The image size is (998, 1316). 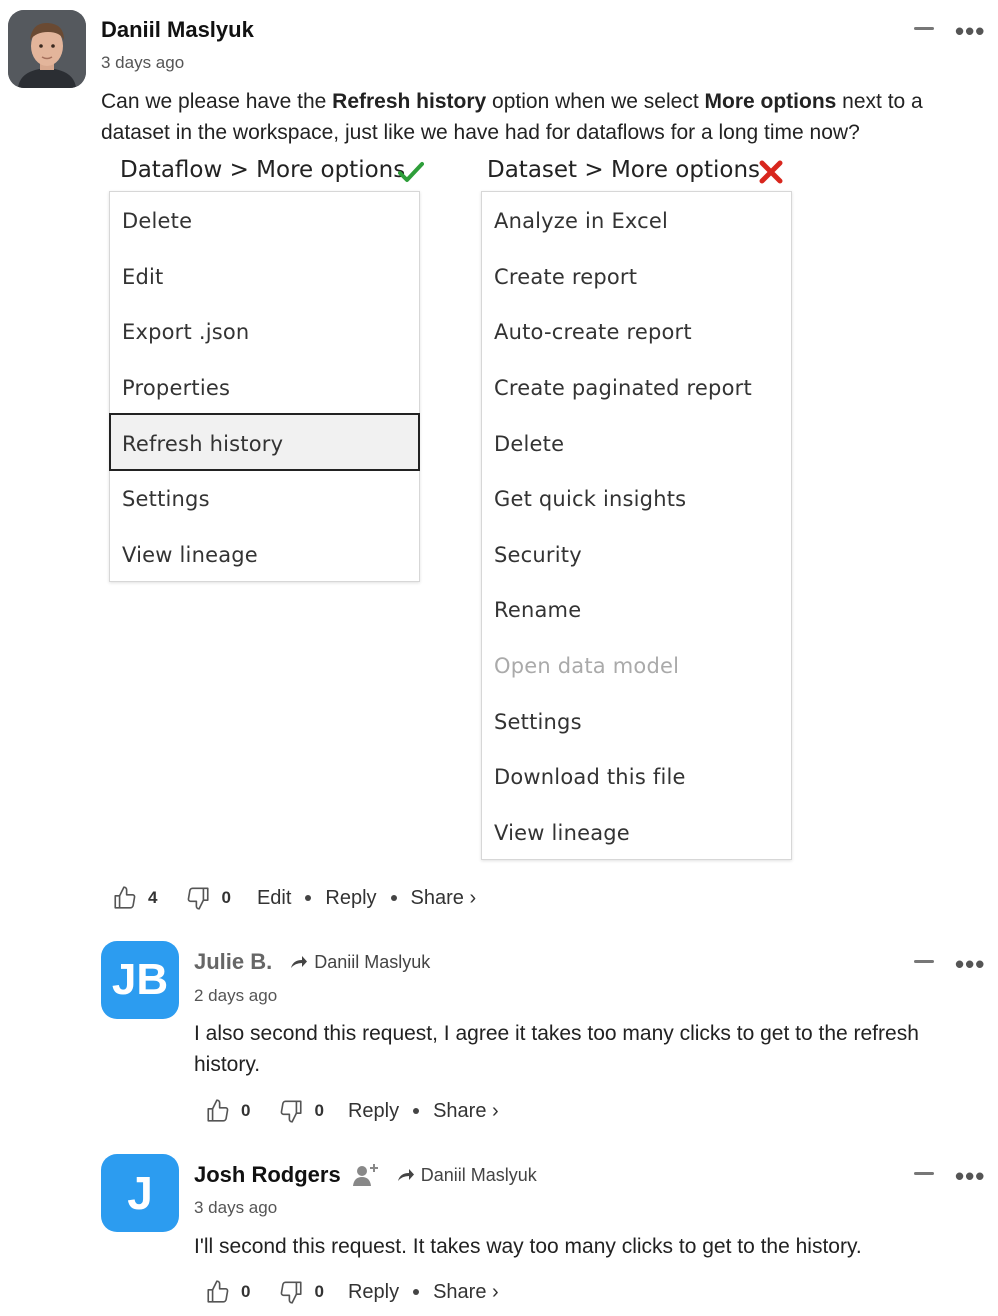 What do you see at coordinates (140, 980) in the screenshot?
I see `avatar: JB` at bounding box center [140, 980].